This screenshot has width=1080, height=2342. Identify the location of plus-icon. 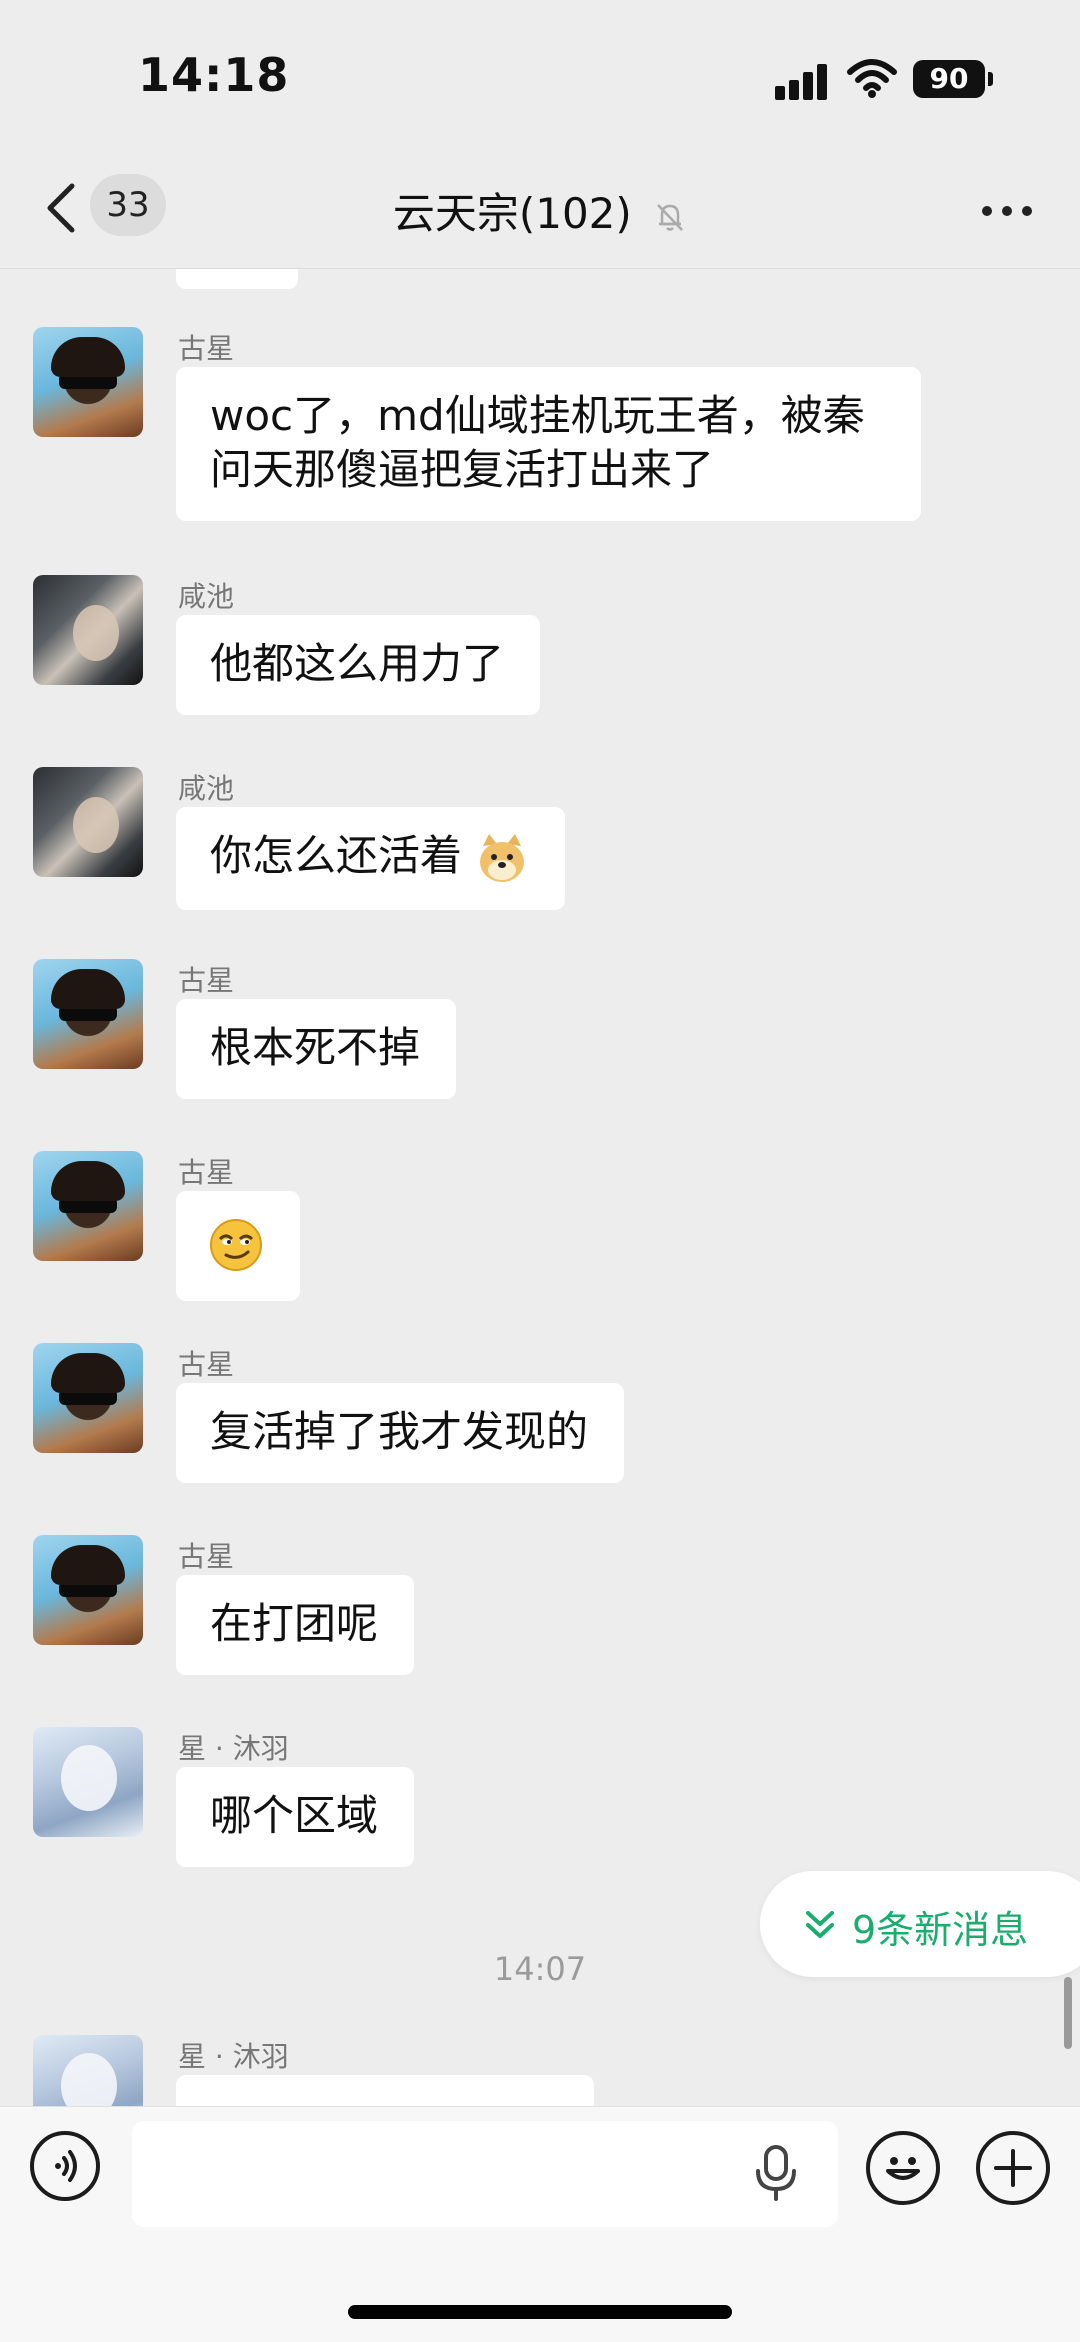
(1013, 2168).